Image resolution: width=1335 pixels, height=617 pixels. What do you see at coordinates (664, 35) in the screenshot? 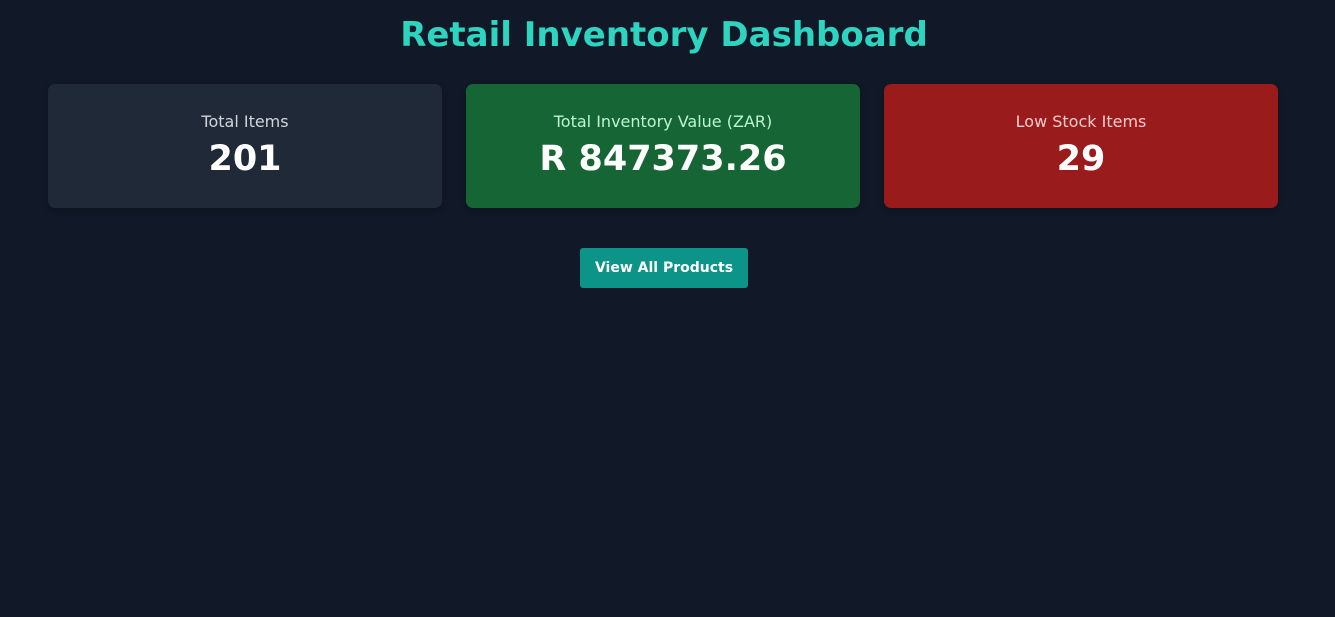
I see `page-title: Retail Inventory Dashboard` at bounding box center [664, 35].